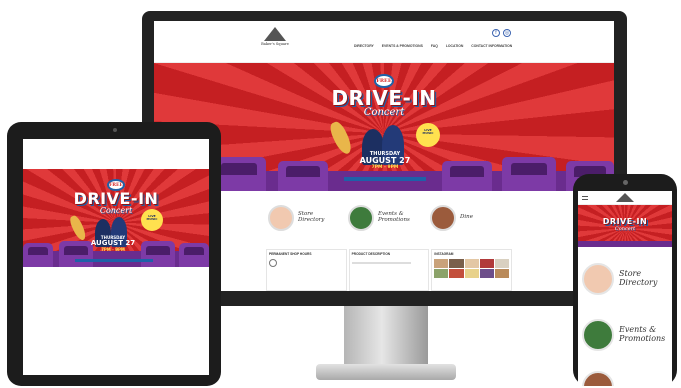 This screenshot has width=681, height=388. What do you see at coordinates (642, 338) in the screenshot?
I see `events-label-line2: Promotions` at bounding box center [642, 338].